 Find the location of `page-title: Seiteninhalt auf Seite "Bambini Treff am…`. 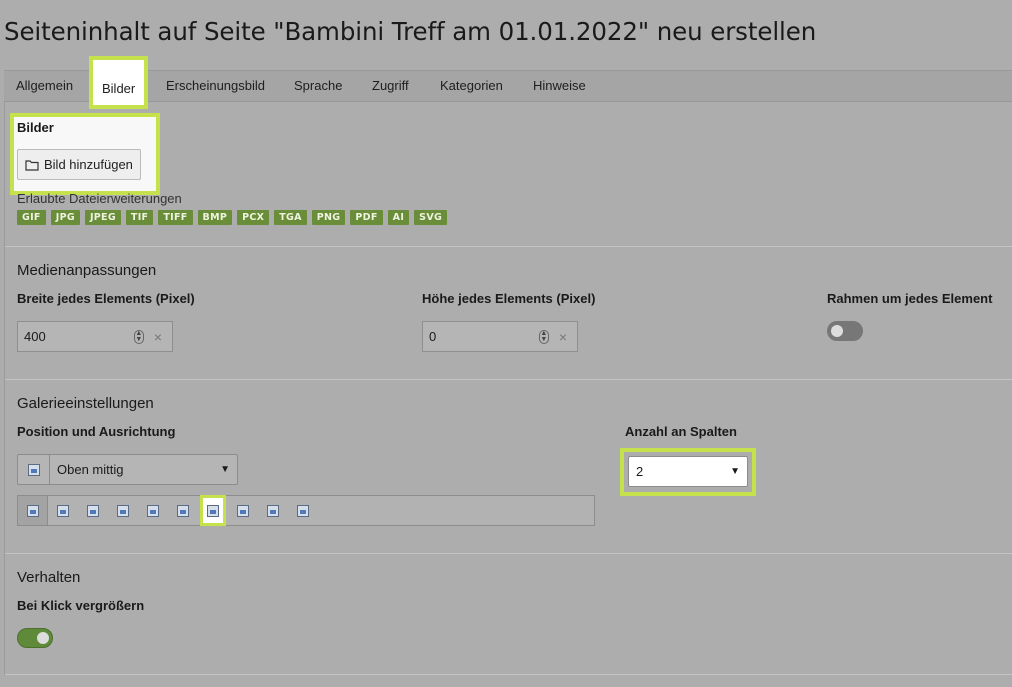

page-title: Seiteninhalt auf Seite "Bambini Treff am… is located at coordinates (410, 31).